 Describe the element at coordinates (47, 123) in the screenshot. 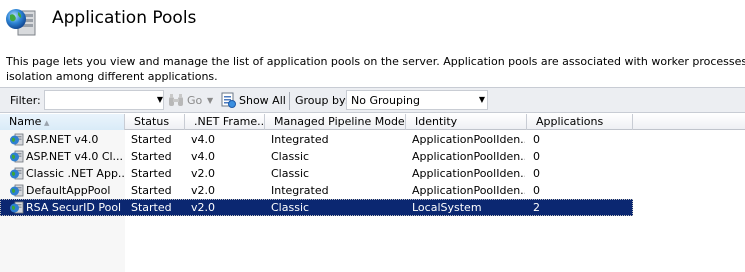

I see `sort-ascending-icon: ▲` at that location.